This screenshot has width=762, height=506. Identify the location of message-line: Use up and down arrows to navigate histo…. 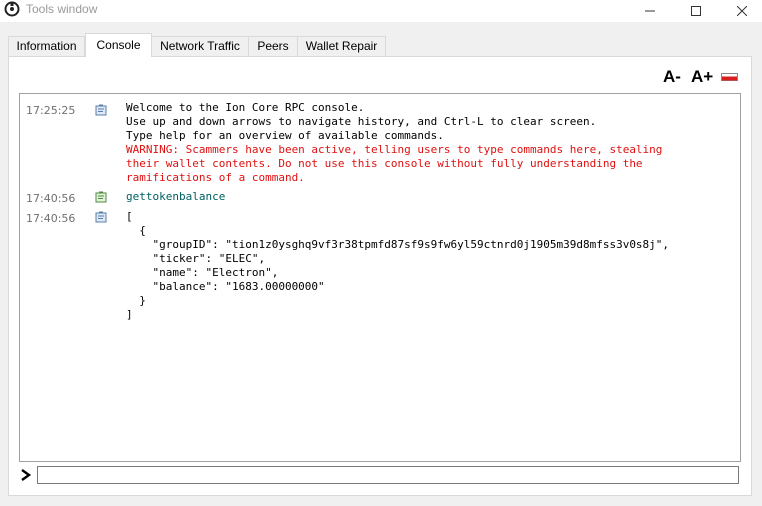
(361, 121).